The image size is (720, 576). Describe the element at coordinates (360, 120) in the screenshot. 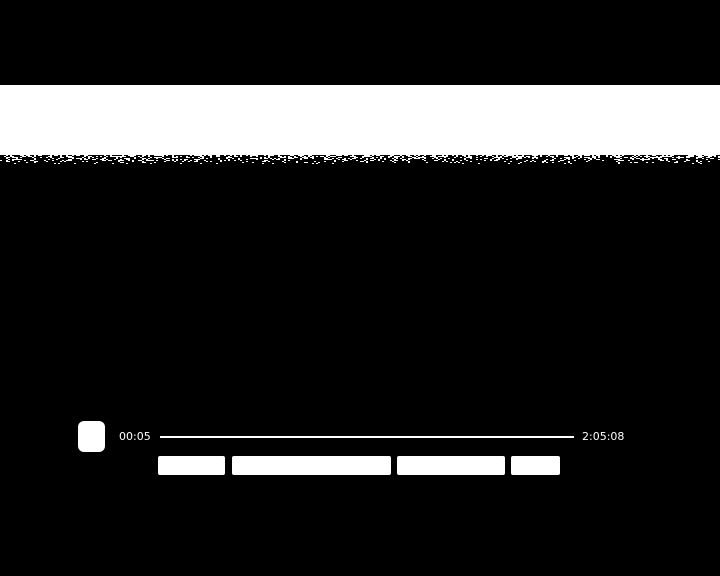

I see `video-frame` at that location.